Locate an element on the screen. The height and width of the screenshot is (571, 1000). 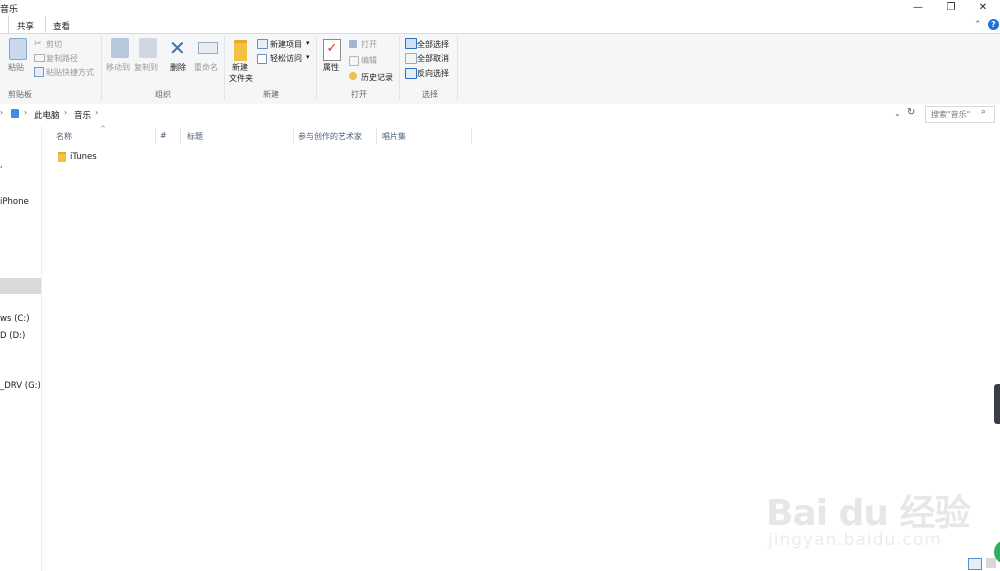
copy-to-icon is located at coordinates (148, 48).